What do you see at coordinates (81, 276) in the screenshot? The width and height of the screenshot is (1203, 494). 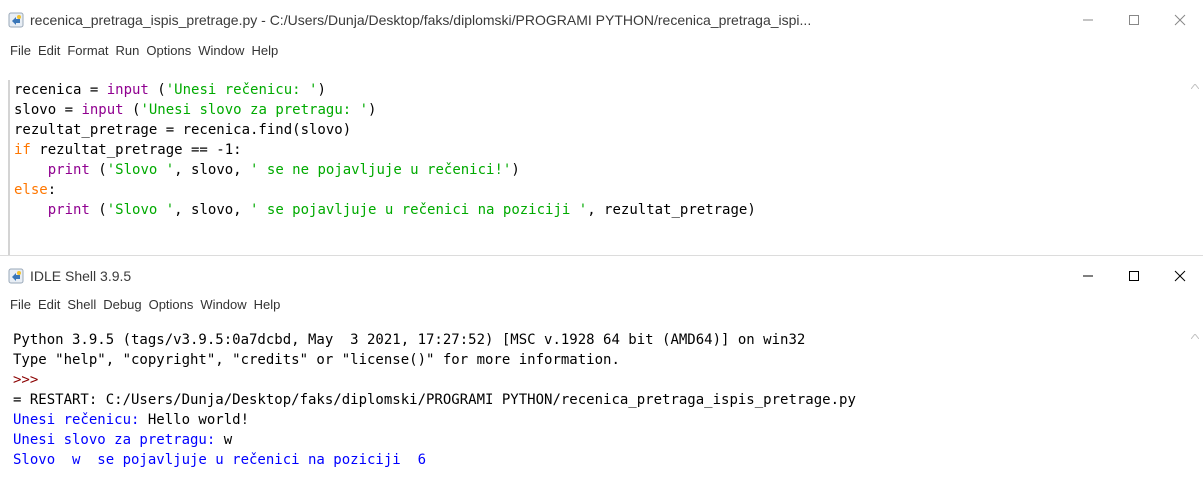 I see `shell-title: IDLE Shell 3.9.5` at bounding box center [81, 276].